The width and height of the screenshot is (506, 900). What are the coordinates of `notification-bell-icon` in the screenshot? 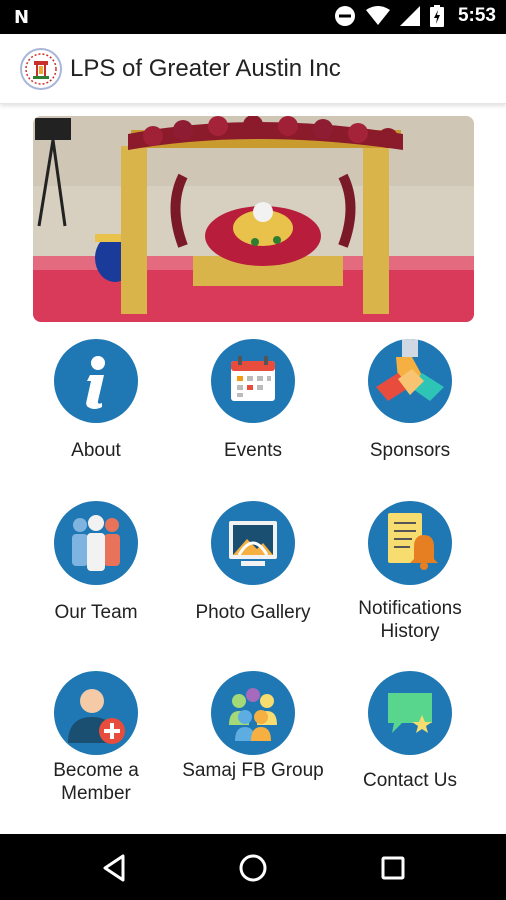 It's located at (410, 543).